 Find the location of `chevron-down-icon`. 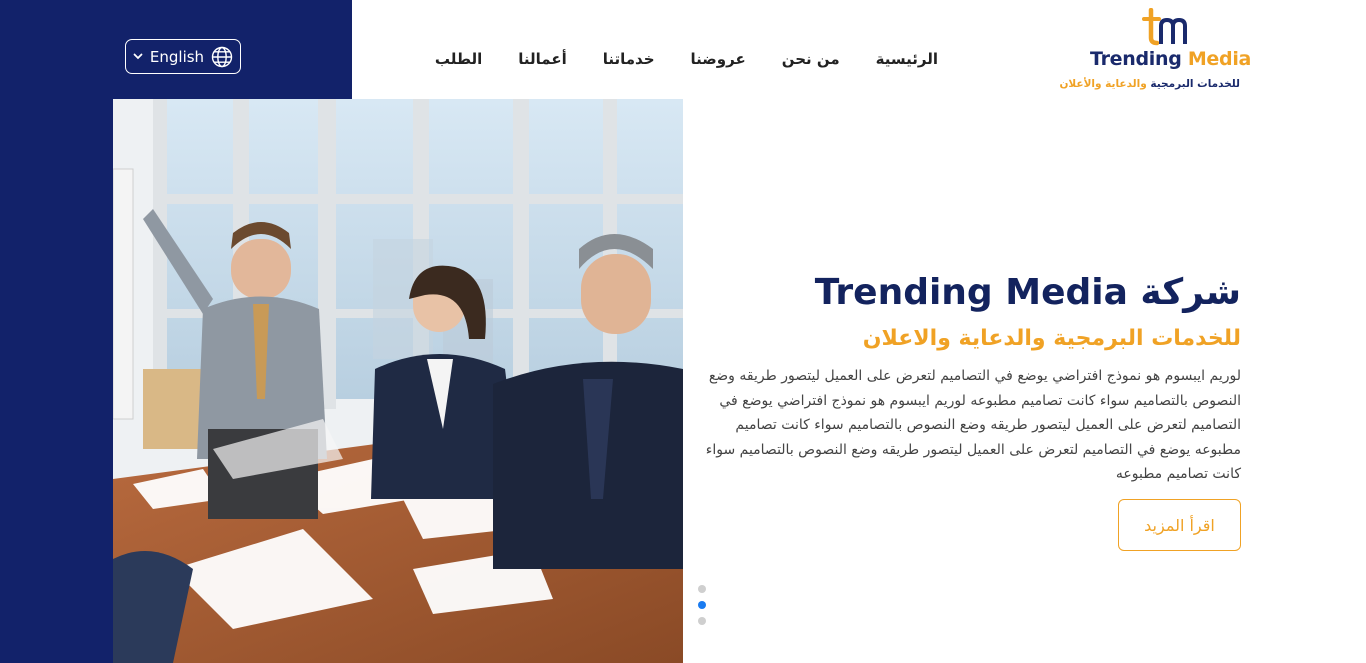

chevron-down-icon is located at coordinates (138, 56).